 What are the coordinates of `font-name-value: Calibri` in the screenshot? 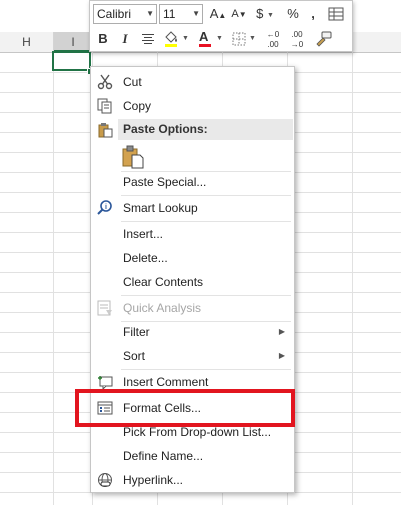 It's located at (114, 14).